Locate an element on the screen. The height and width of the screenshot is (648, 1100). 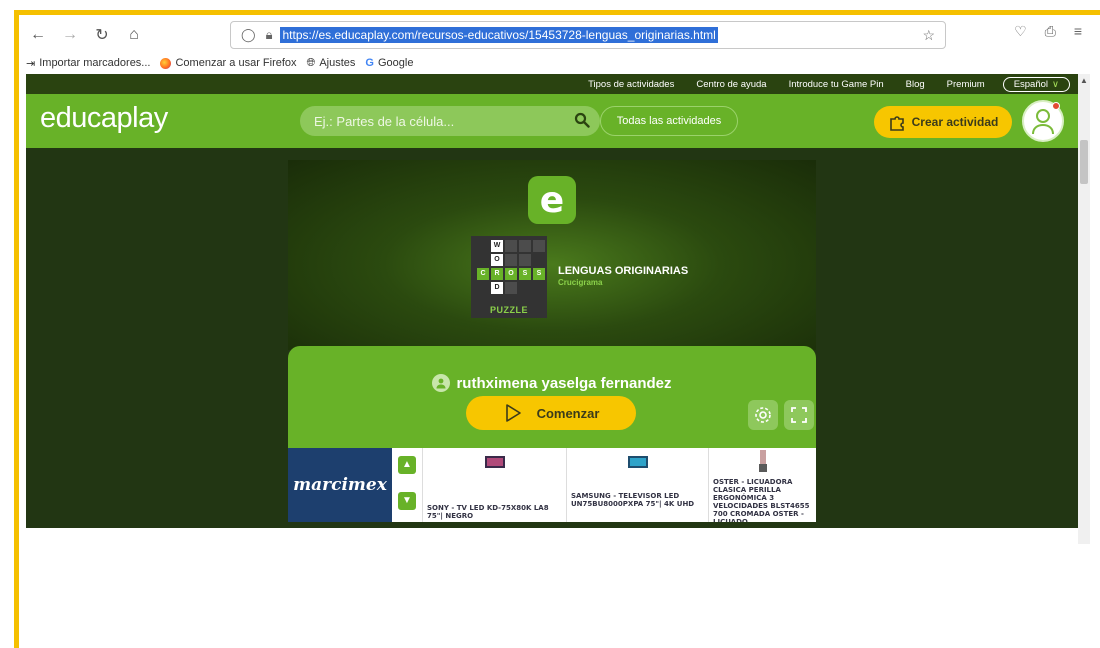
nav-game-pin: Introduce tu Game Pin is located at coordinates (836, 84).